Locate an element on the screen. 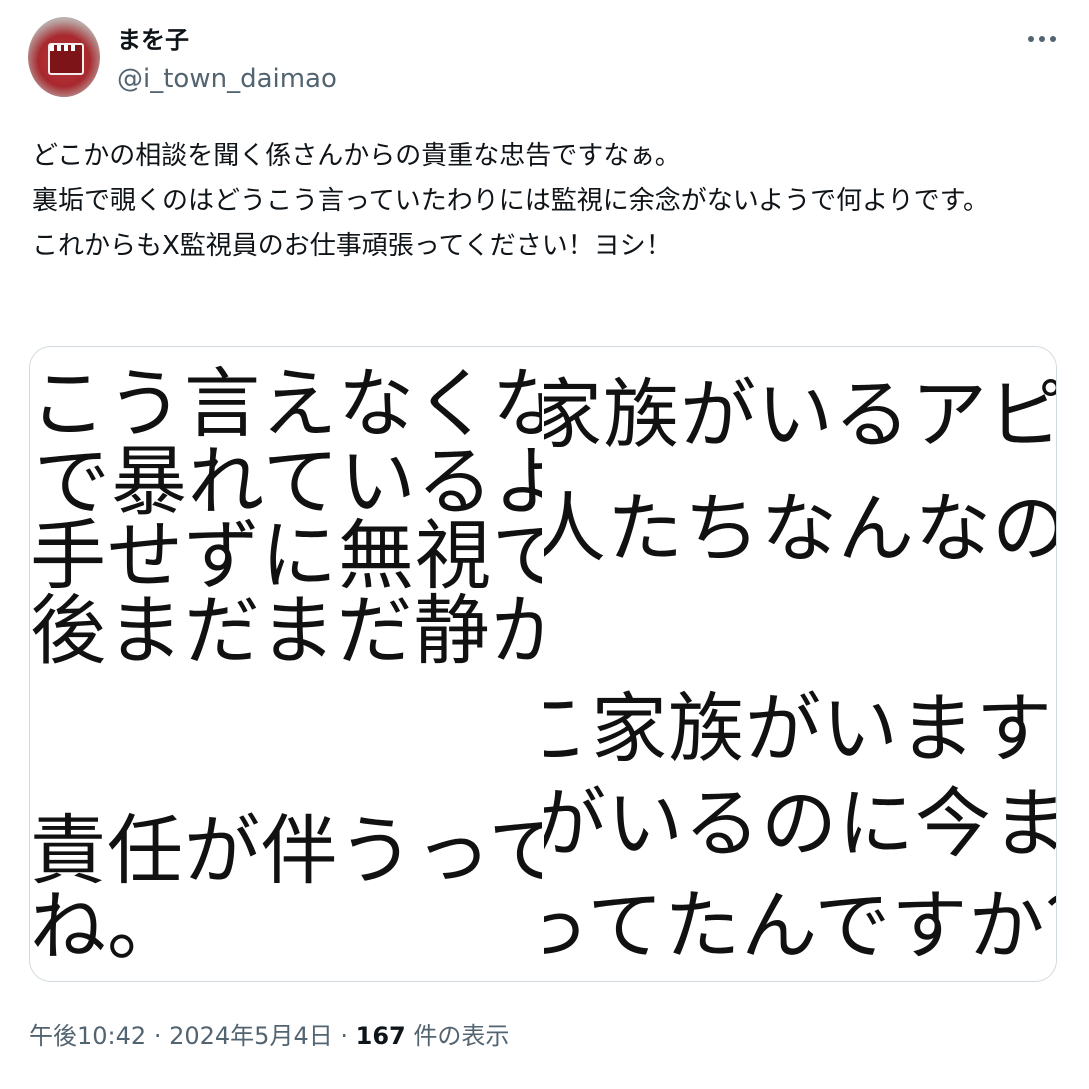  image-text-line: こ家族がいますけ is located at coordinates (800, 728).